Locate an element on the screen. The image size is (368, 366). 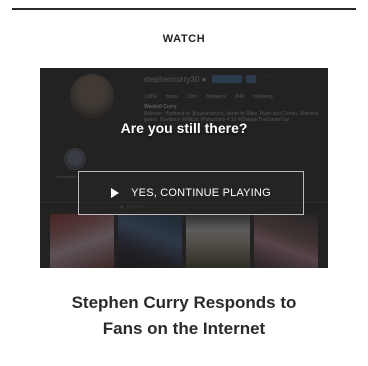
continue-playing-label: YES, CONTINUE PLAYING is located at coordinates (201, 193).